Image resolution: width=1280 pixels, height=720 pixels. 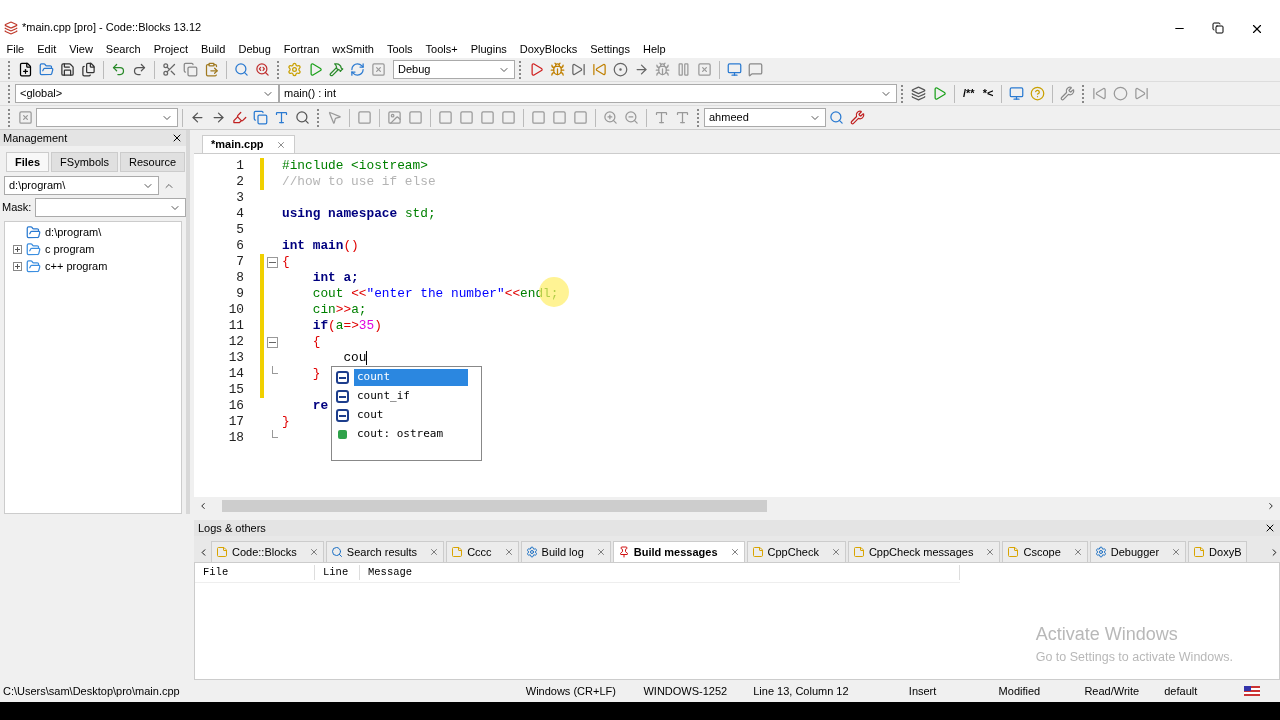 I want to click on debug-step-icon, so click(x=557, y=69).